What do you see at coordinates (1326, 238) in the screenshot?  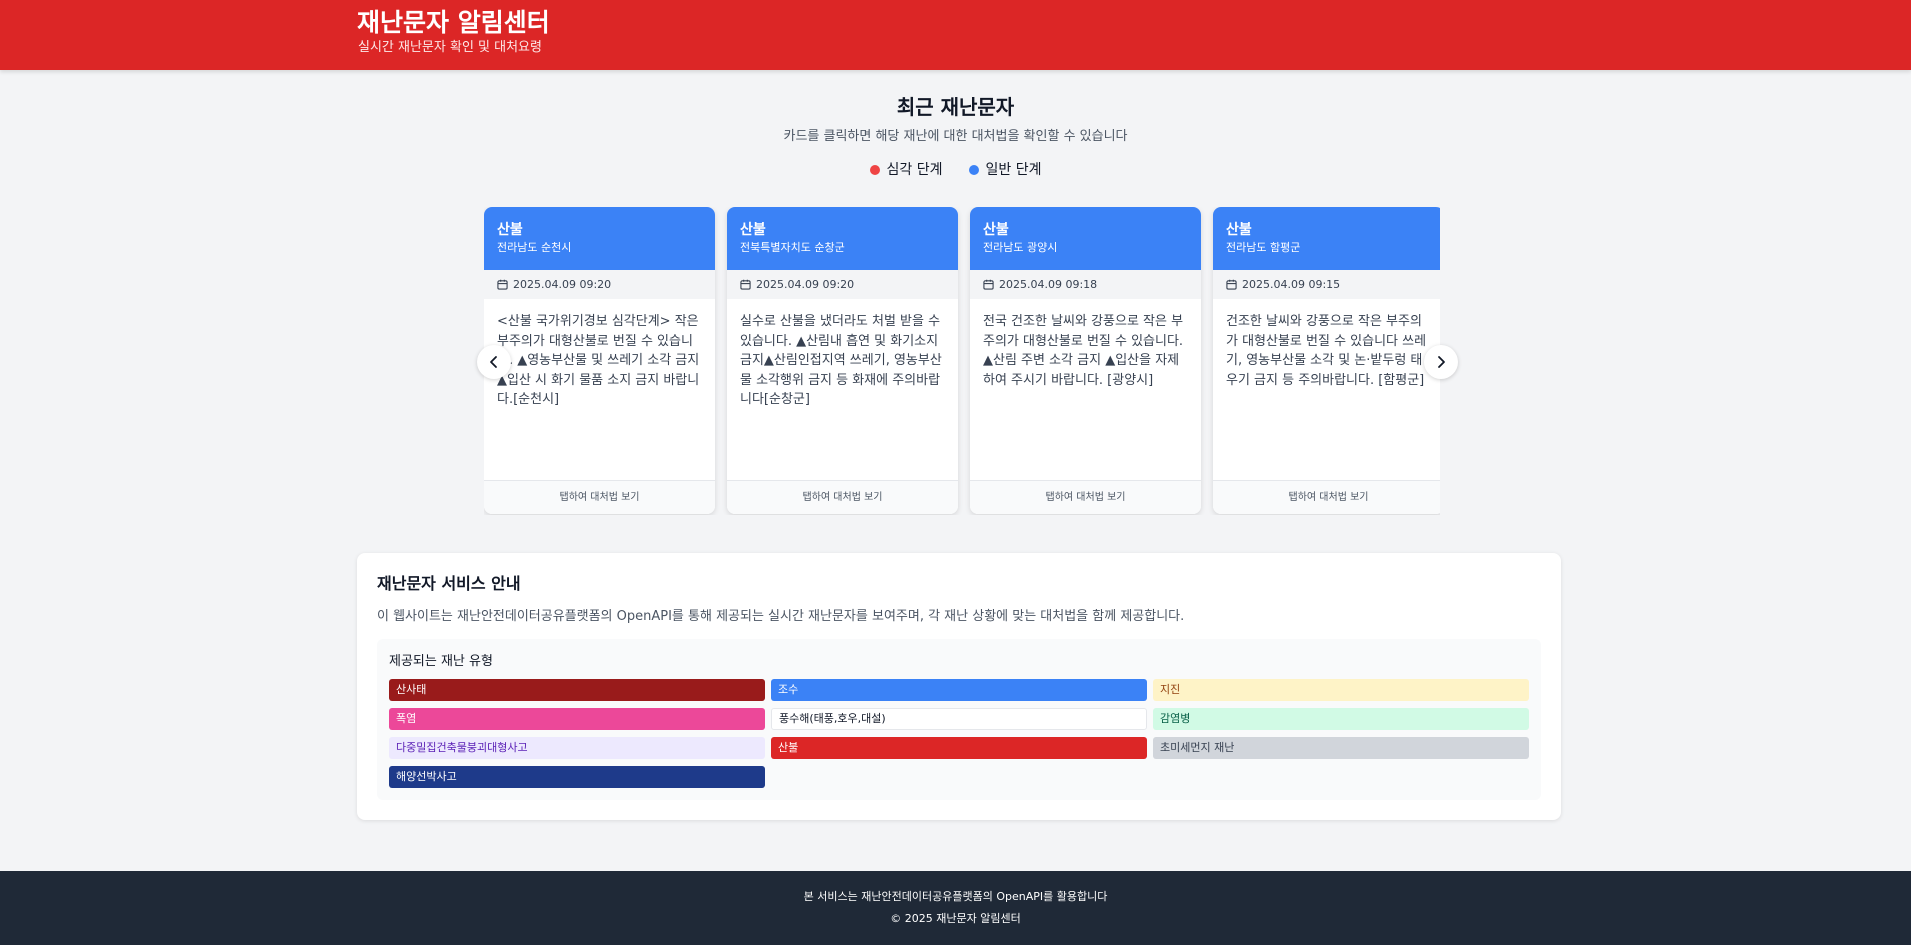 I see `card-header: 산불 전라남도 함평군` at bounding box center [1326, 238].